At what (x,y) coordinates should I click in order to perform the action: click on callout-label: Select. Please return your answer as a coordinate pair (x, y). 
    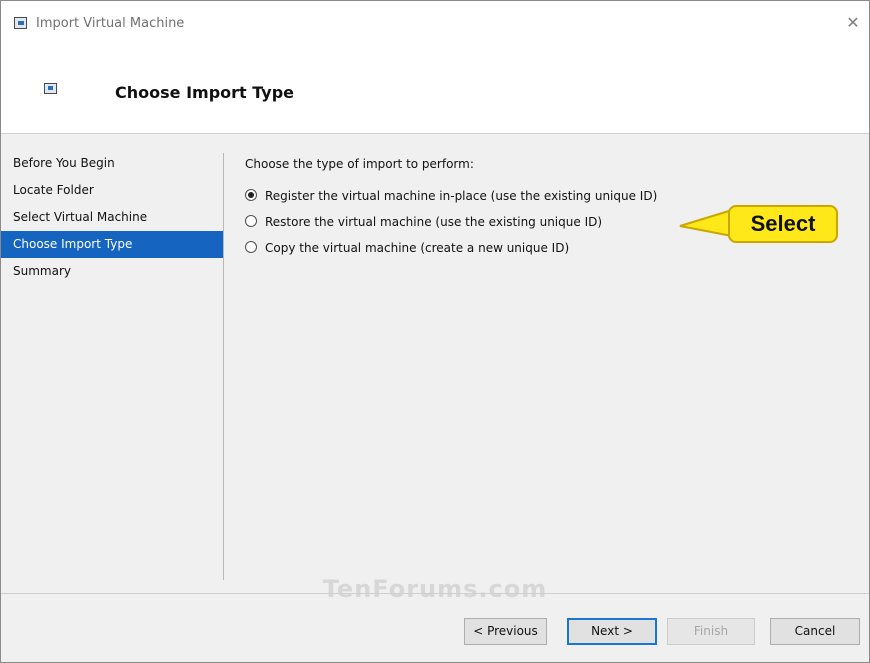
    Looking at the image, I should click on (783, 224).